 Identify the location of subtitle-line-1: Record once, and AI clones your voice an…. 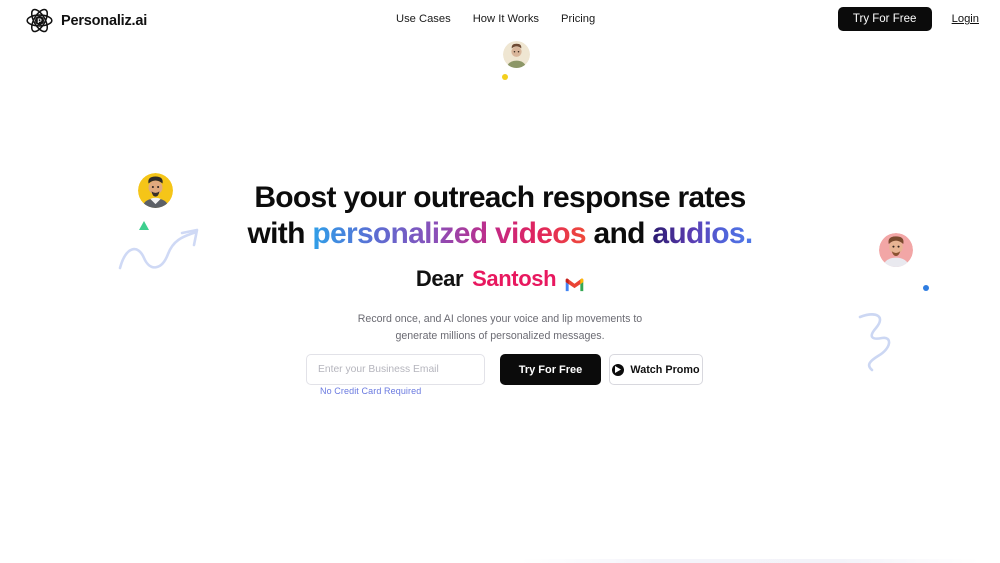
(500, 319).